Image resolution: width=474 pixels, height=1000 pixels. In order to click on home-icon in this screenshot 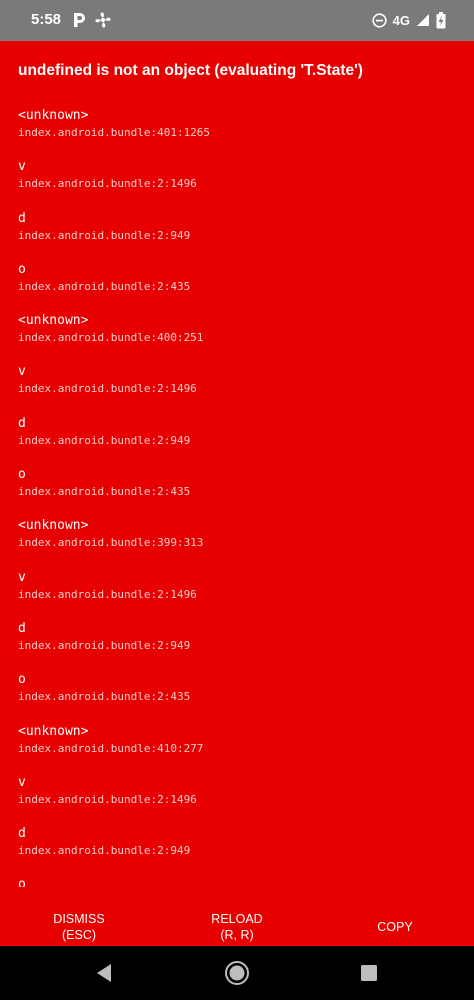, I will do `click(237, 973)`.